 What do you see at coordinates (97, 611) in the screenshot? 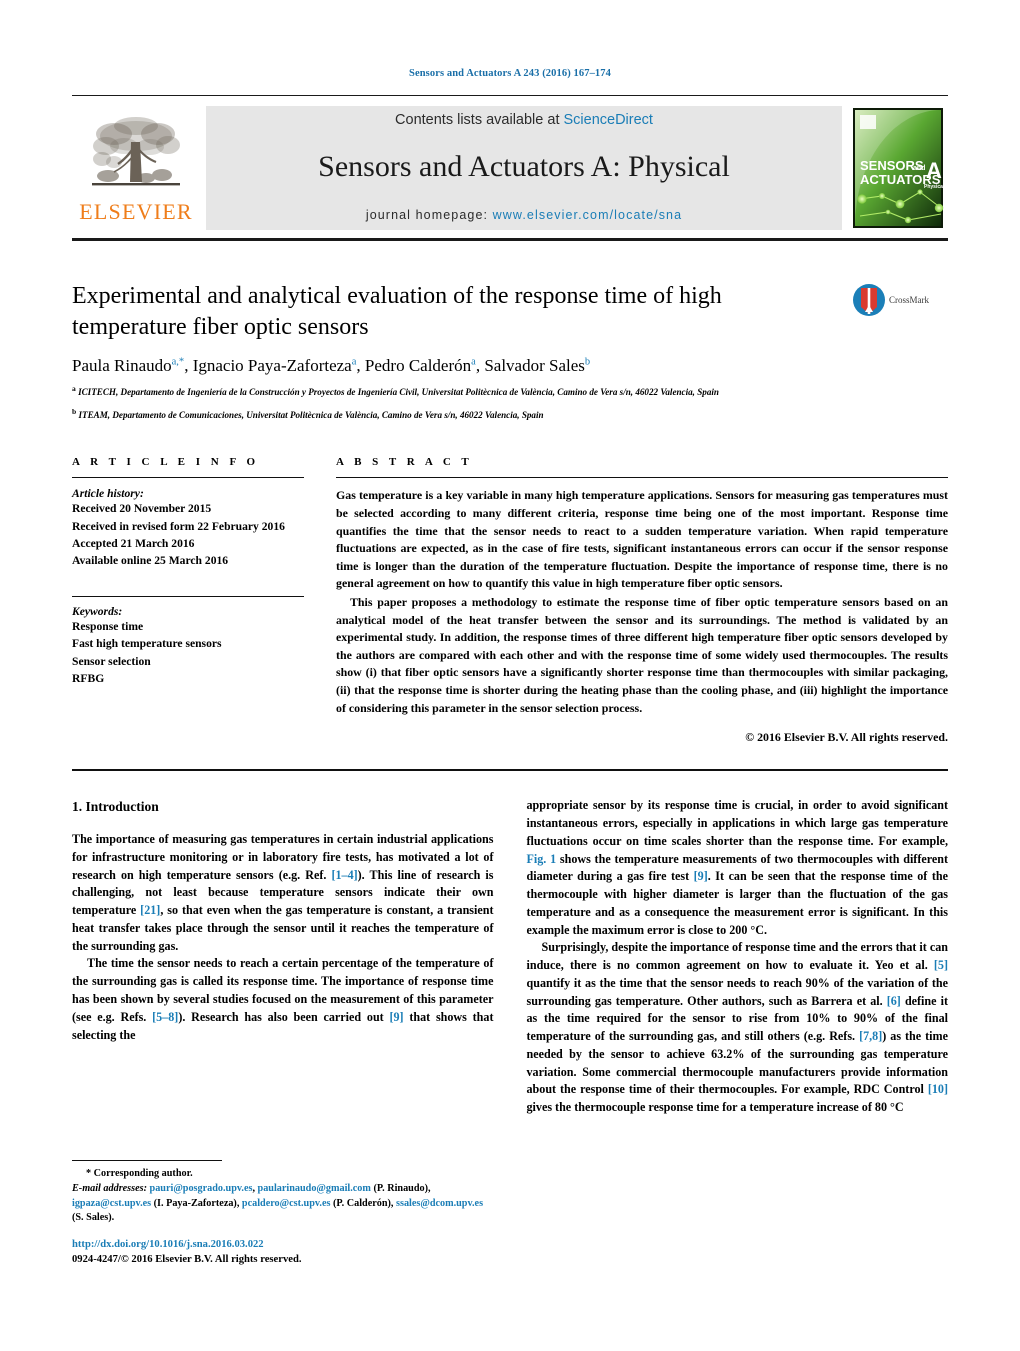
I see `keywords-heading: Keywords:` at bounding box center [97, 611].